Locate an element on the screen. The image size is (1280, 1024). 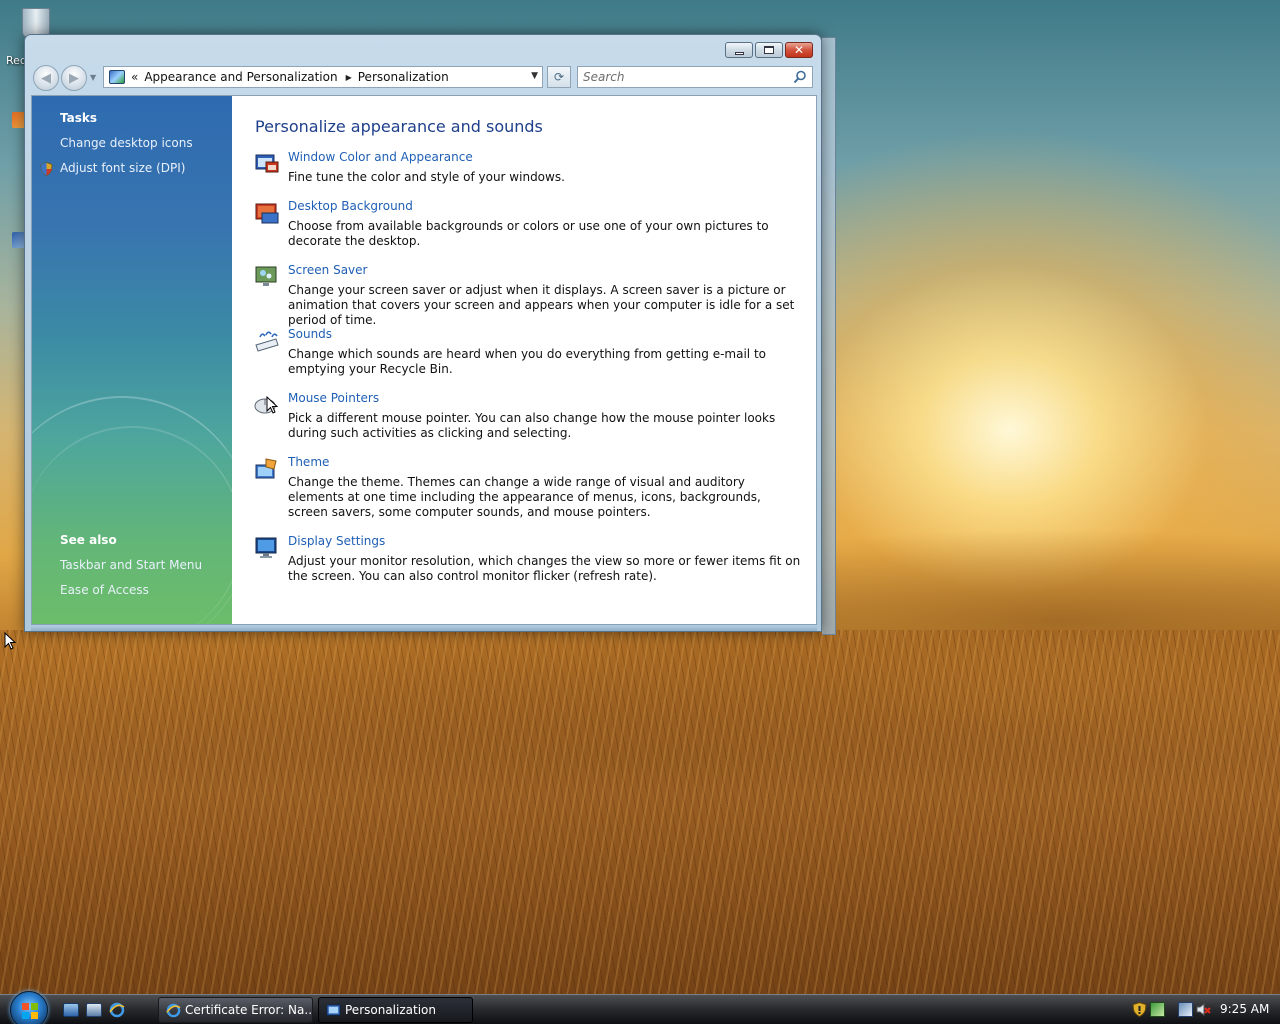
maximize-icon is located at coordinates (769, 50).